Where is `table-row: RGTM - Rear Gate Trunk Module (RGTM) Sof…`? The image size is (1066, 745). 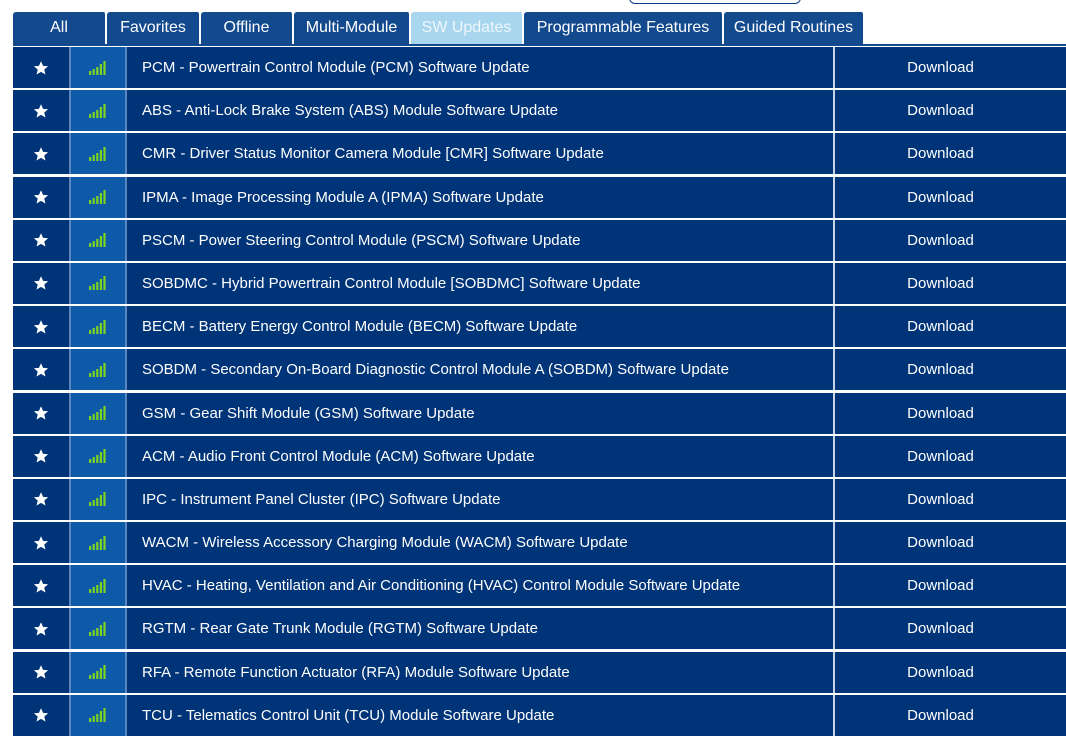 table-row: RGTM - Rear Gate Trunk Module (RGTM) Sof… is located at coordinates (539, 629).